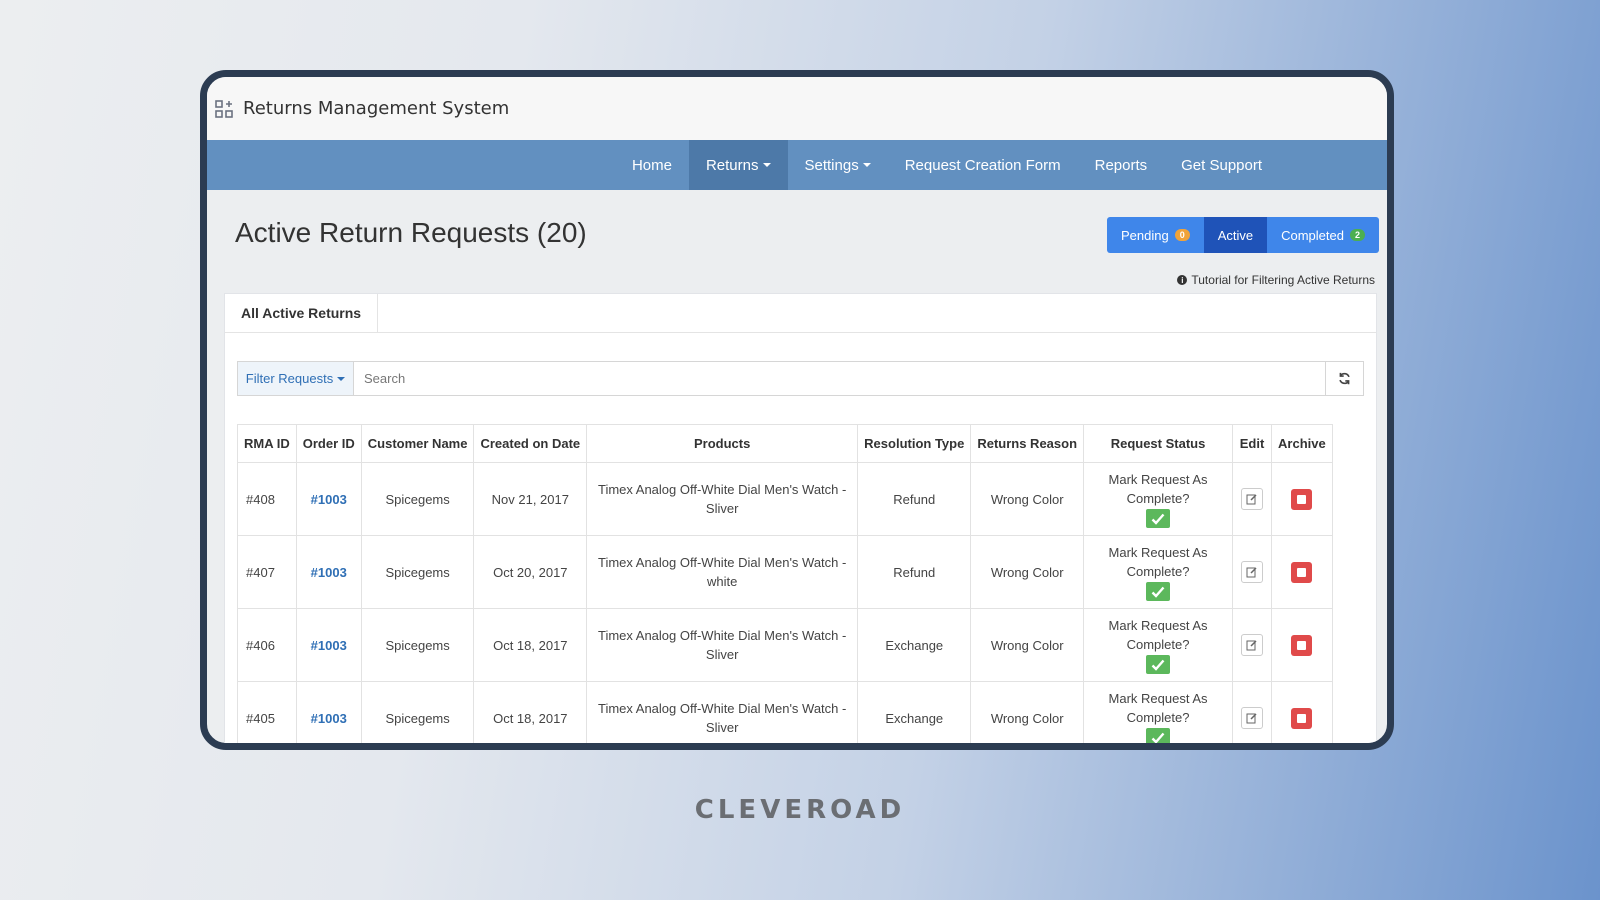 This screenshot has height=900, width=1600. What do you see at coordinates (328, 443) in the screenshot?
I see `col-order-id: Order ID` at bounding box center [328, 443].